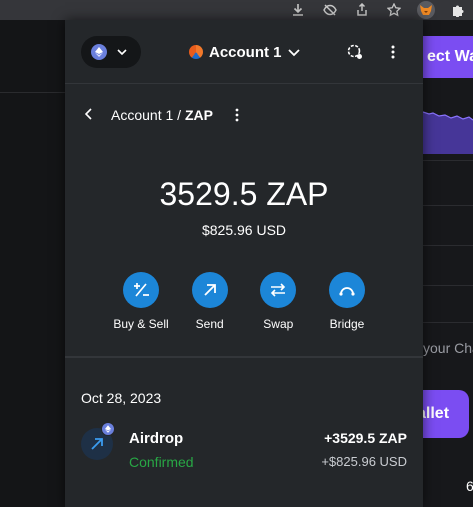 This screenshot has width=473, height=507. I want to click on section-divider, so click(244, 357).